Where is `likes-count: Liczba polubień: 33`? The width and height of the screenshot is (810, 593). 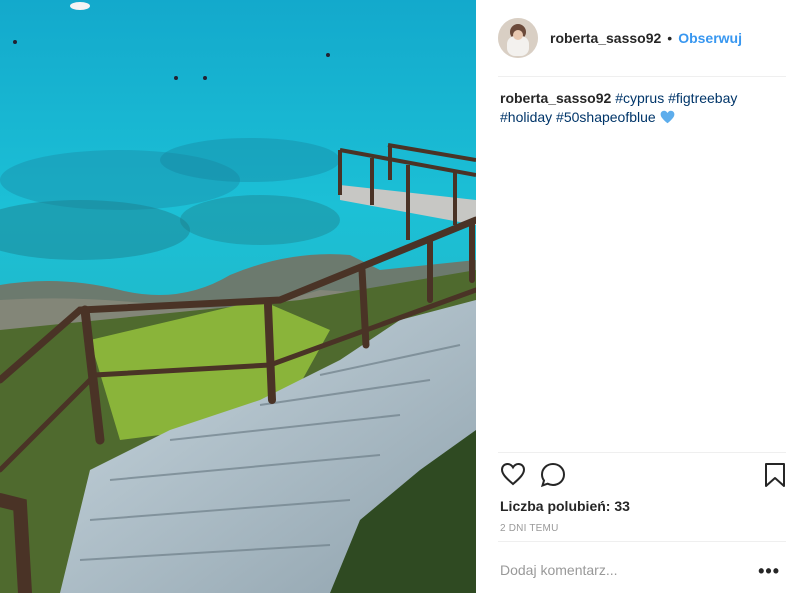 likes-count: Liczba polubień: 33 is located at coordinates (565, 506).